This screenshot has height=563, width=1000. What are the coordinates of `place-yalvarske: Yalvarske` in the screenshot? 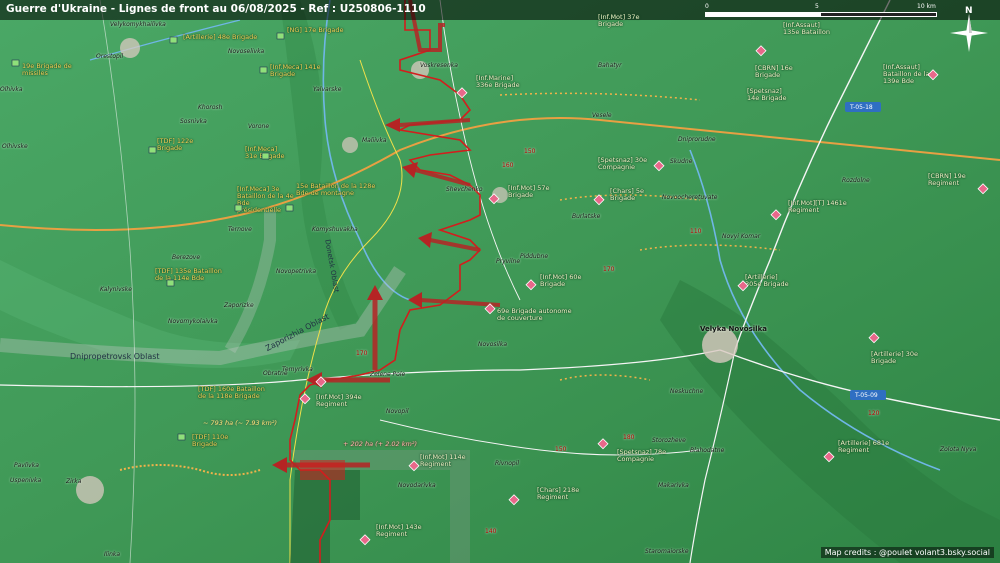 It's located at (327, 89).